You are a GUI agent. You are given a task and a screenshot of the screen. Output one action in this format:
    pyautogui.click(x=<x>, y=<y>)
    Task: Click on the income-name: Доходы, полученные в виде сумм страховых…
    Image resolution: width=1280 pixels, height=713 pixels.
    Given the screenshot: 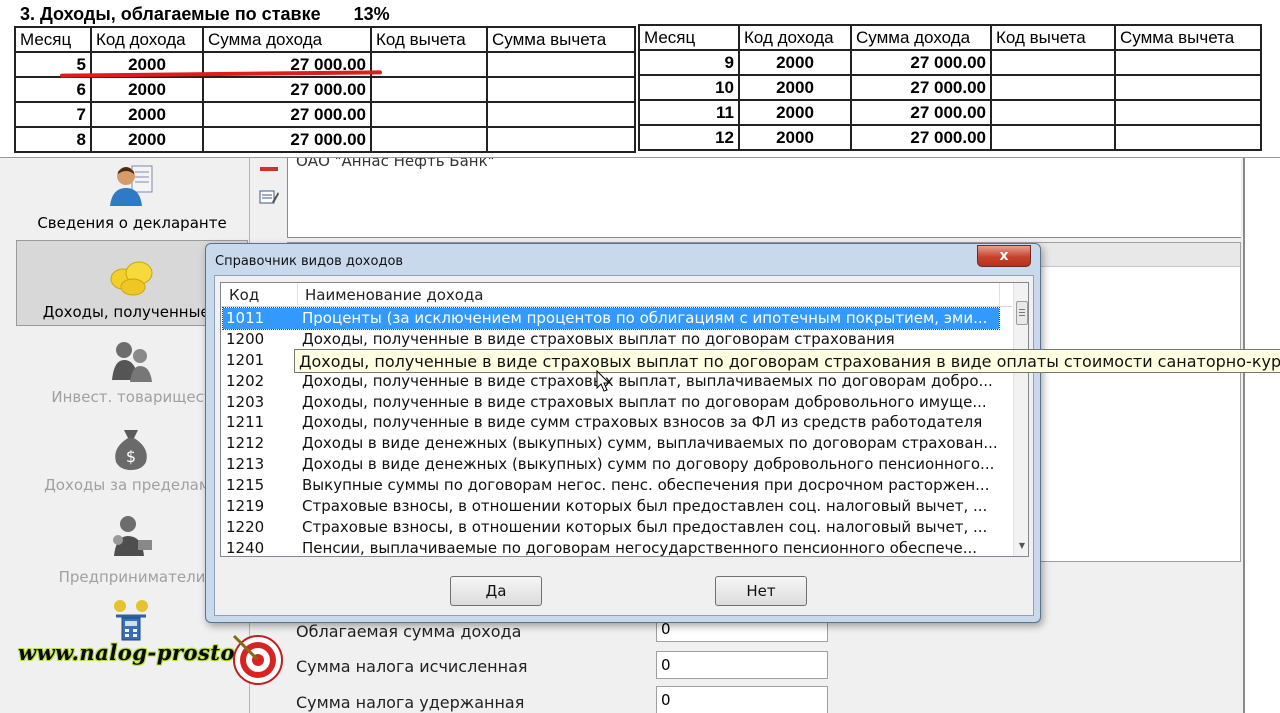 What is the action you would take?
    pyautogui.click(x=642, y=422)
    